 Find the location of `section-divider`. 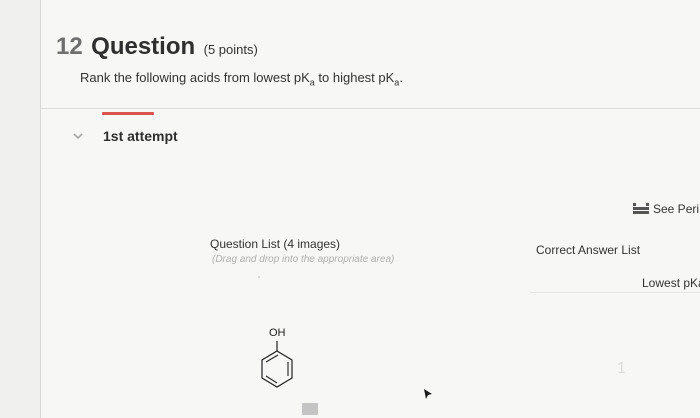

section-divider is located at coordinates (370, 108).